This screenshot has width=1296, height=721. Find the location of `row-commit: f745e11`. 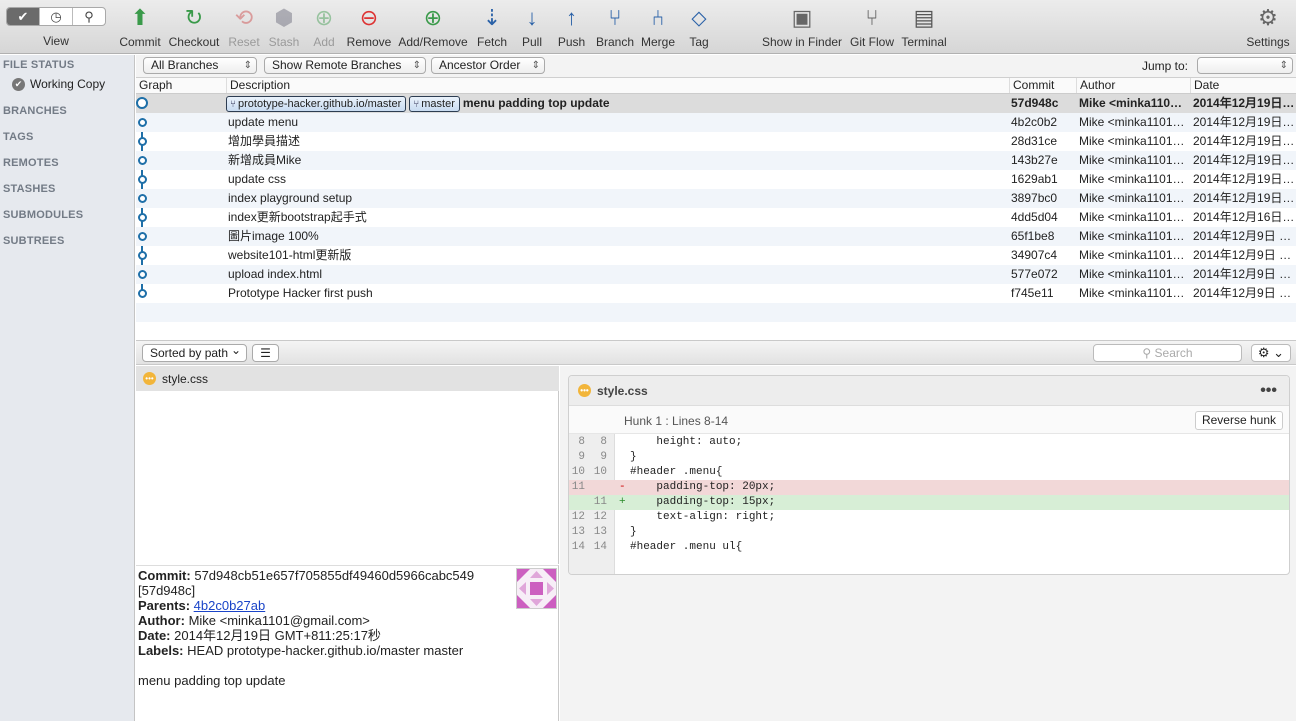

row-commit: f745e11 is located at coordinates (1032, 293).